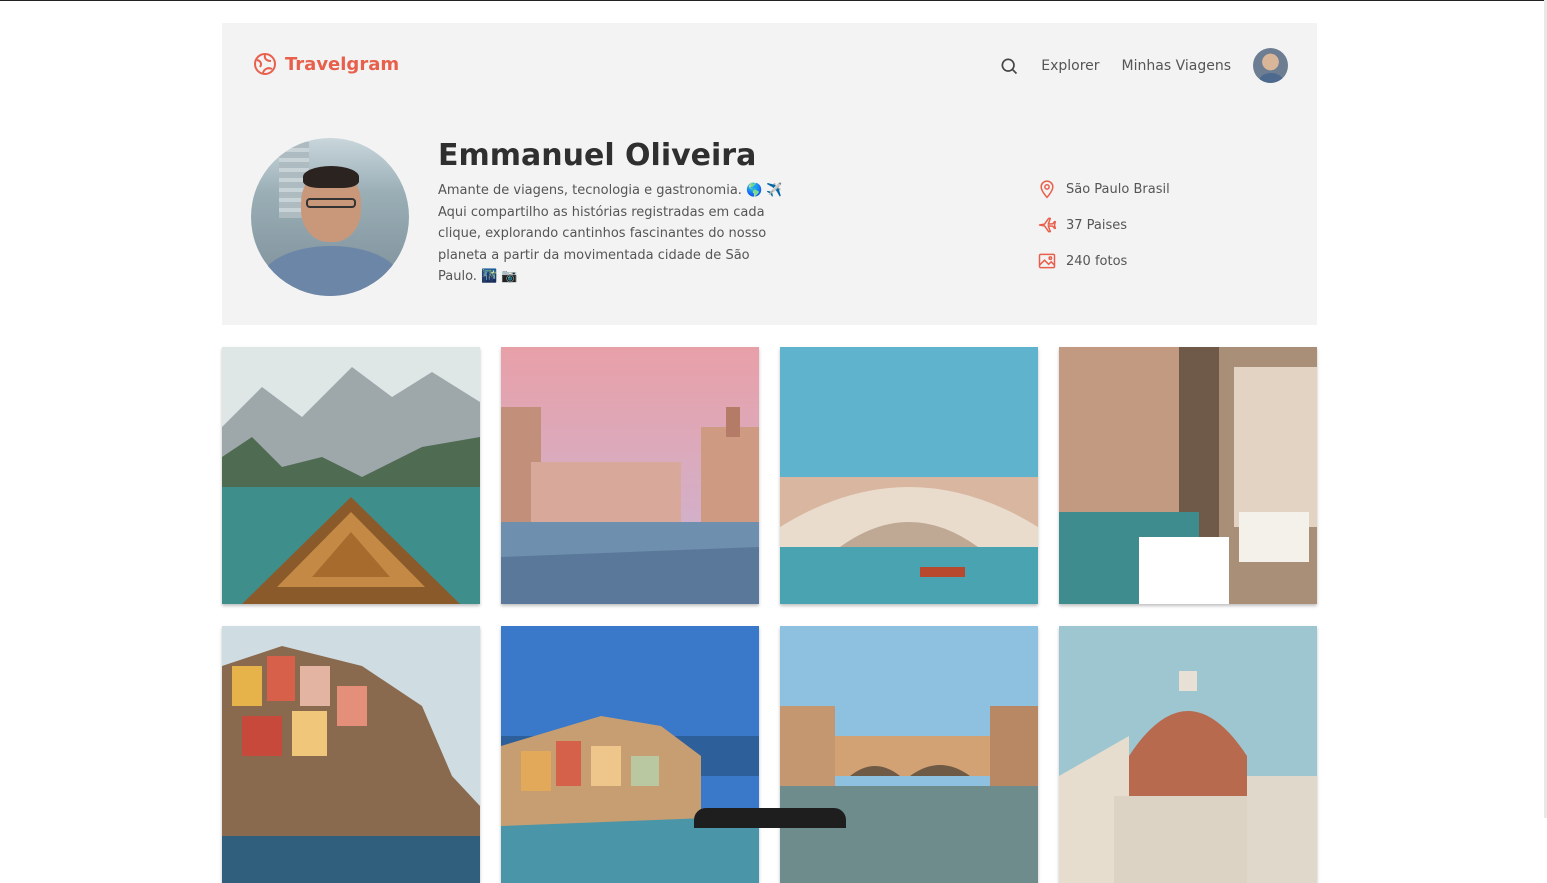  Describe the element at coordinates (770, 818) in the screenshot. I see `floating-toolbar-handle` at that location.